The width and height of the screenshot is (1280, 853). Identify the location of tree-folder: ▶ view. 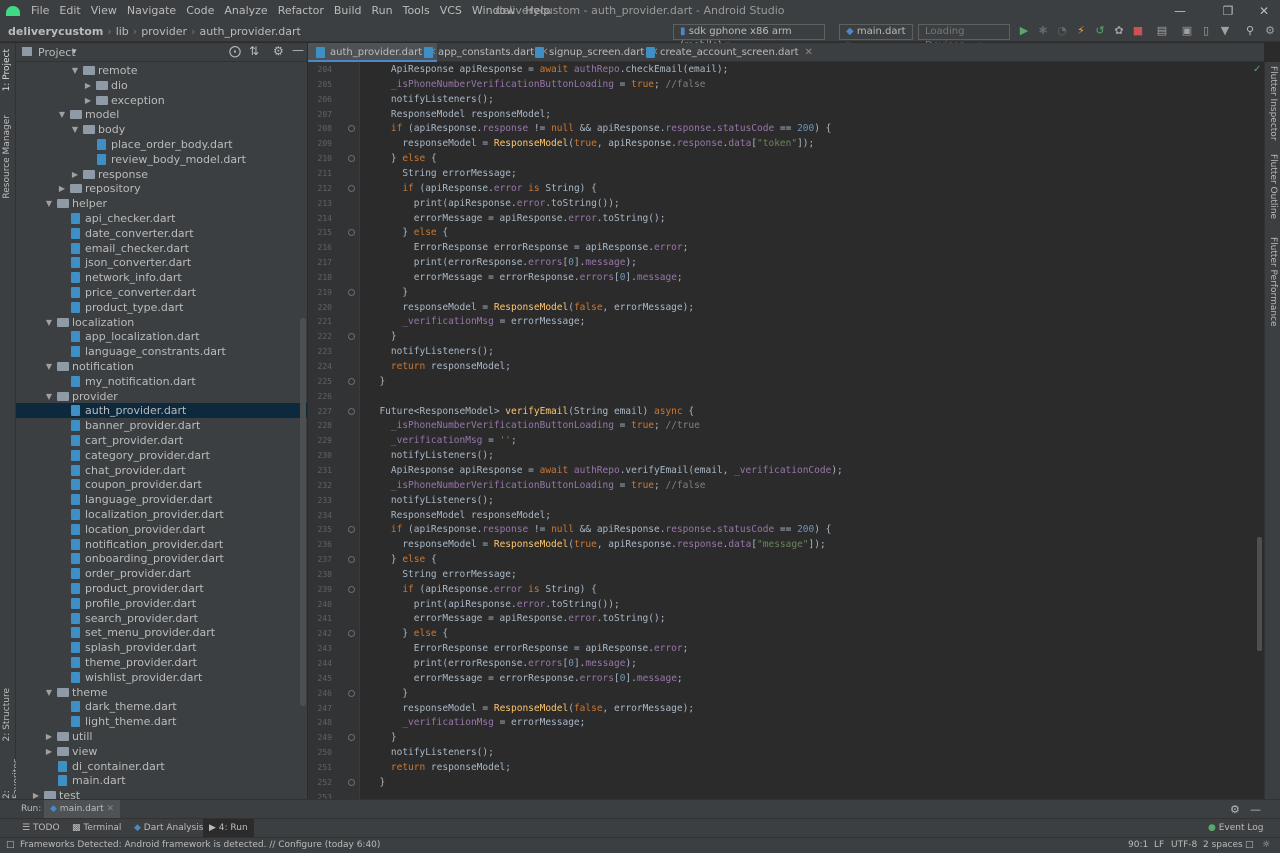
(161, 751).